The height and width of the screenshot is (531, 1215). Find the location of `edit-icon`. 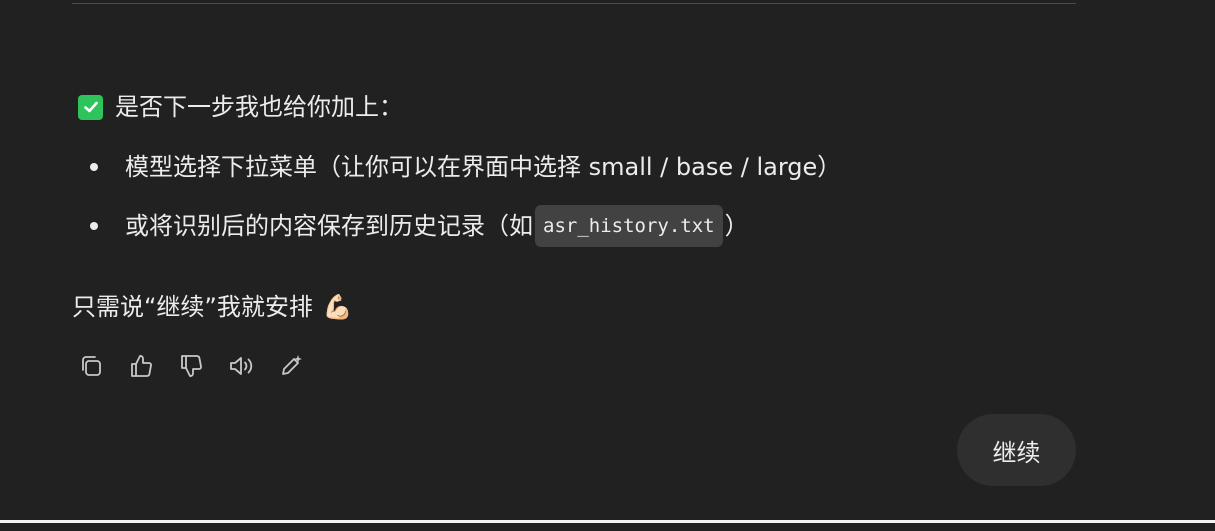

edit-icon is located at coordinates (292, 365).